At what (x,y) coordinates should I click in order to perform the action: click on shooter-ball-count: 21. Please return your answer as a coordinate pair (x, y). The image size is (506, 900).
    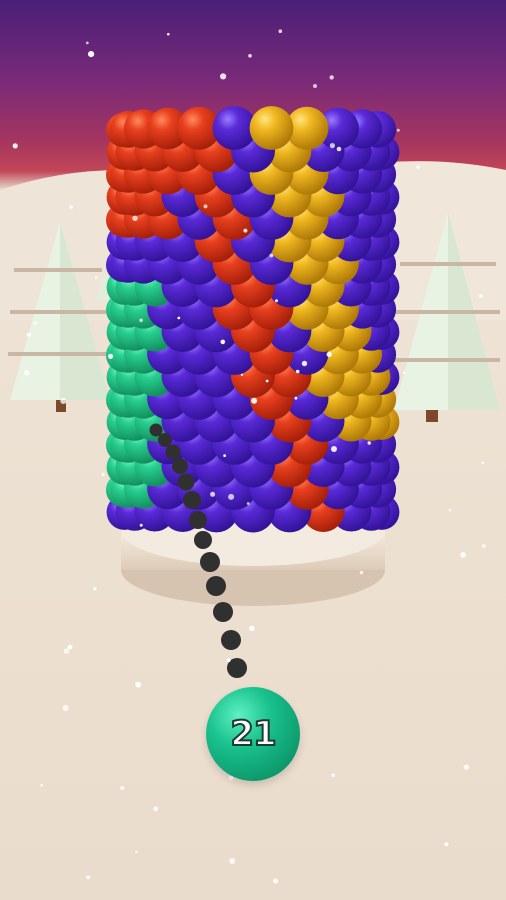
    Looking at the image, I should click on (253, 734).